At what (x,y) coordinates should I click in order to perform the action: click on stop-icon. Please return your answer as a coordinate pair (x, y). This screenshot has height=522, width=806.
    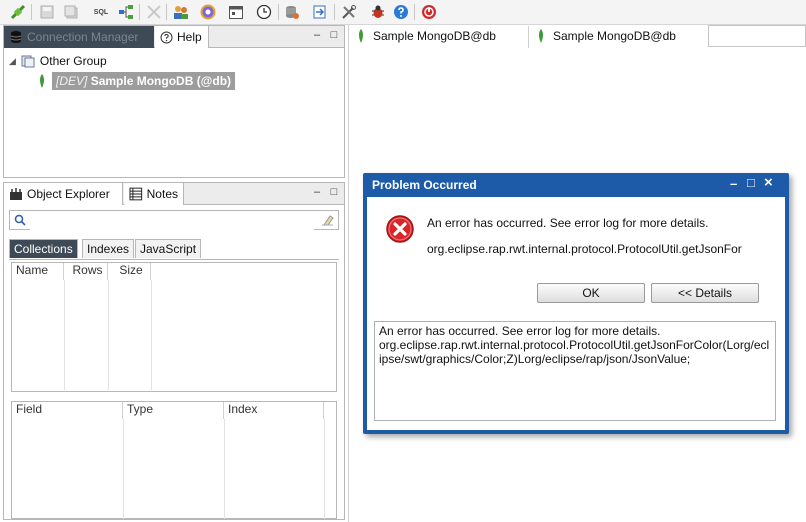
    Looking at the image, I should click on (429, 12).